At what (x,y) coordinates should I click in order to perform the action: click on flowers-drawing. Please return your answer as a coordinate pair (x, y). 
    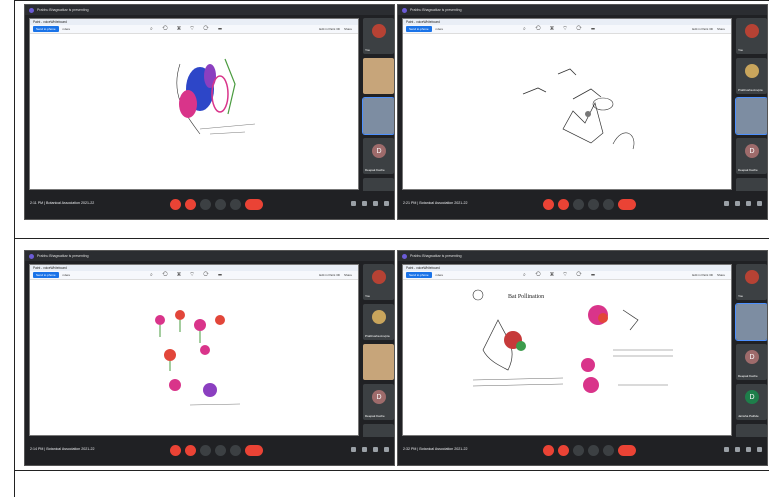
    Looking at the image, I should click on (198, 358).